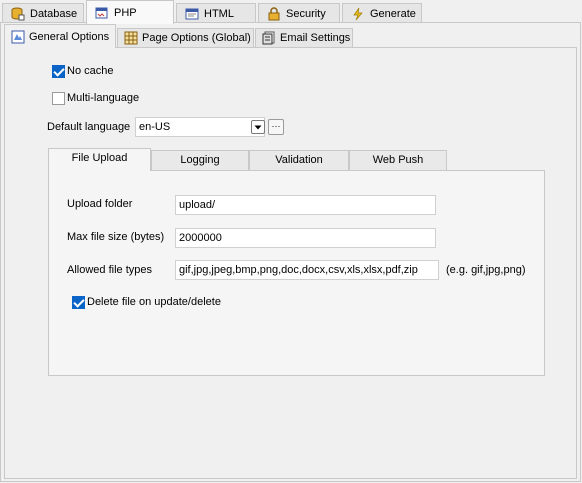 The width and height of the screenshot is (582, 483). I want to click on lock-icon, so click(274, 13).